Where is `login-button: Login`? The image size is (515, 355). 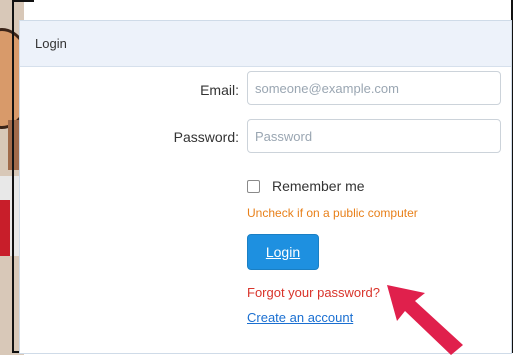
login-button: Login is located at coordinates (283, 252).